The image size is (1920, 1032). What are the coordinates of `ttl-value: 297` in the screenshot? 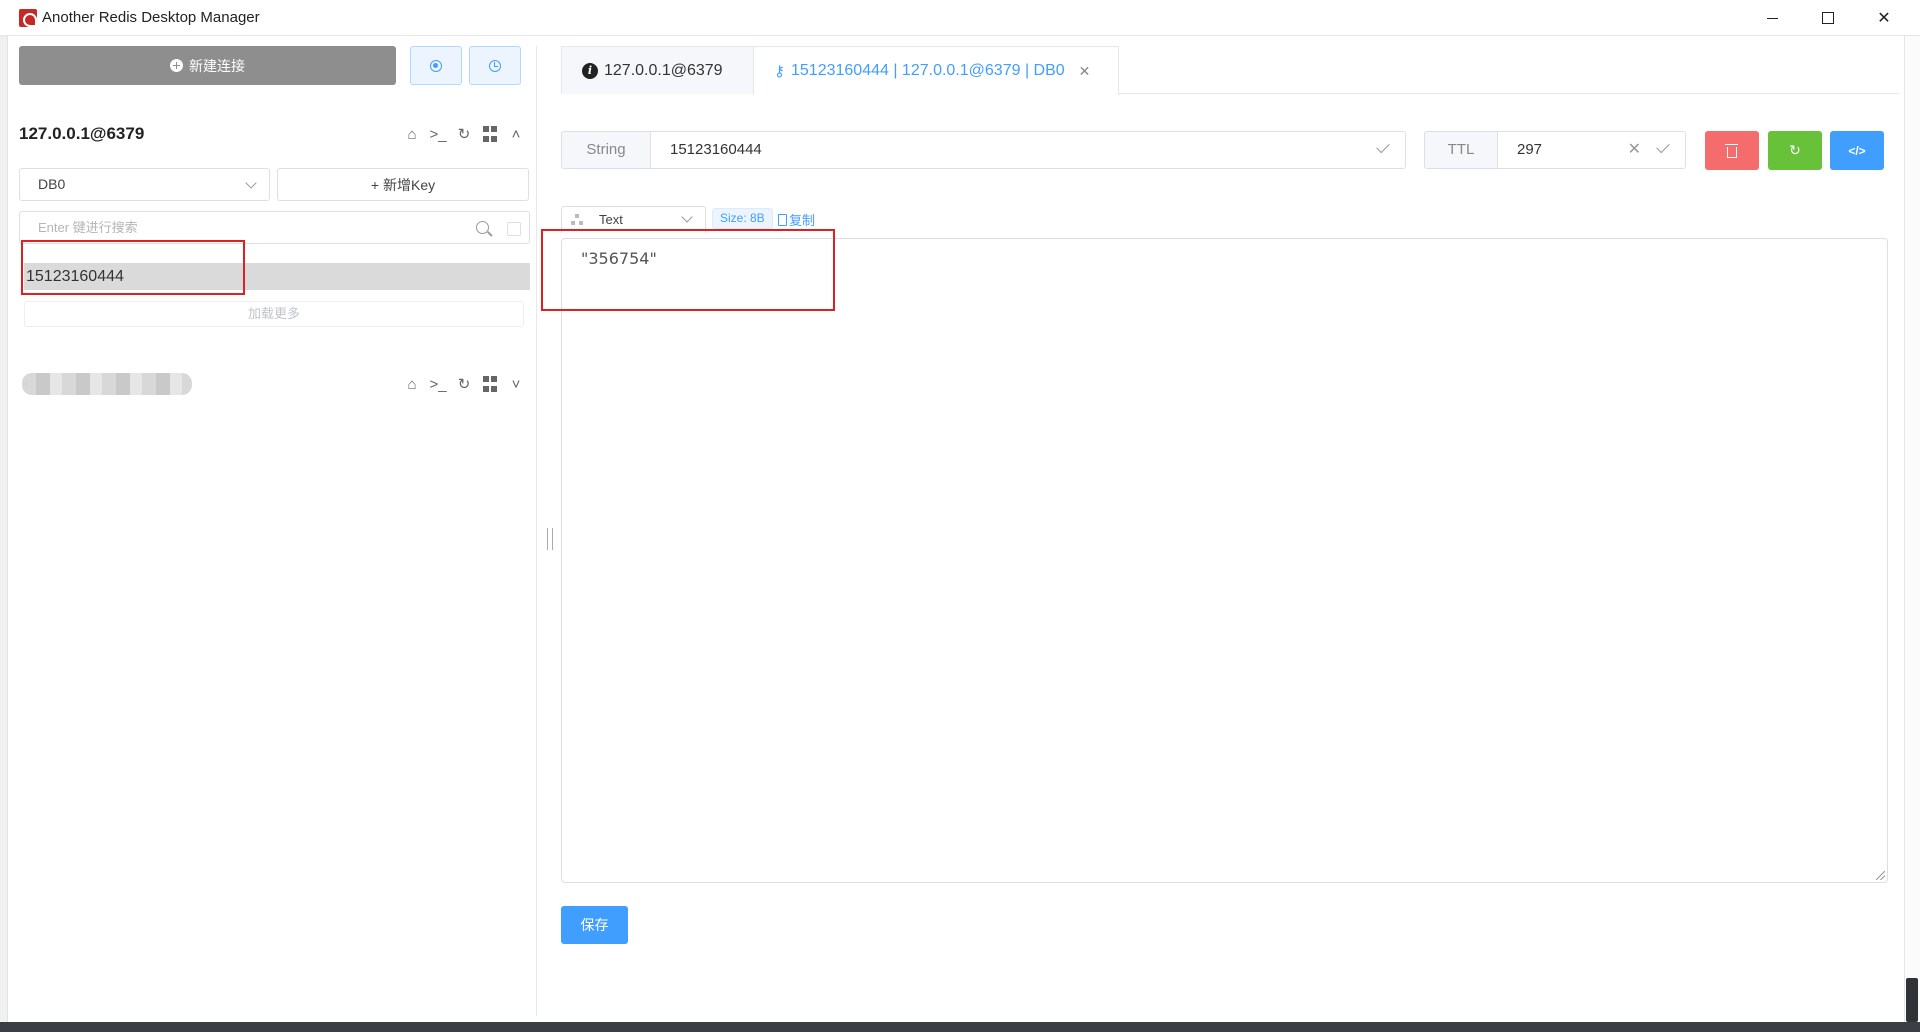 It's located at (1530, 149).